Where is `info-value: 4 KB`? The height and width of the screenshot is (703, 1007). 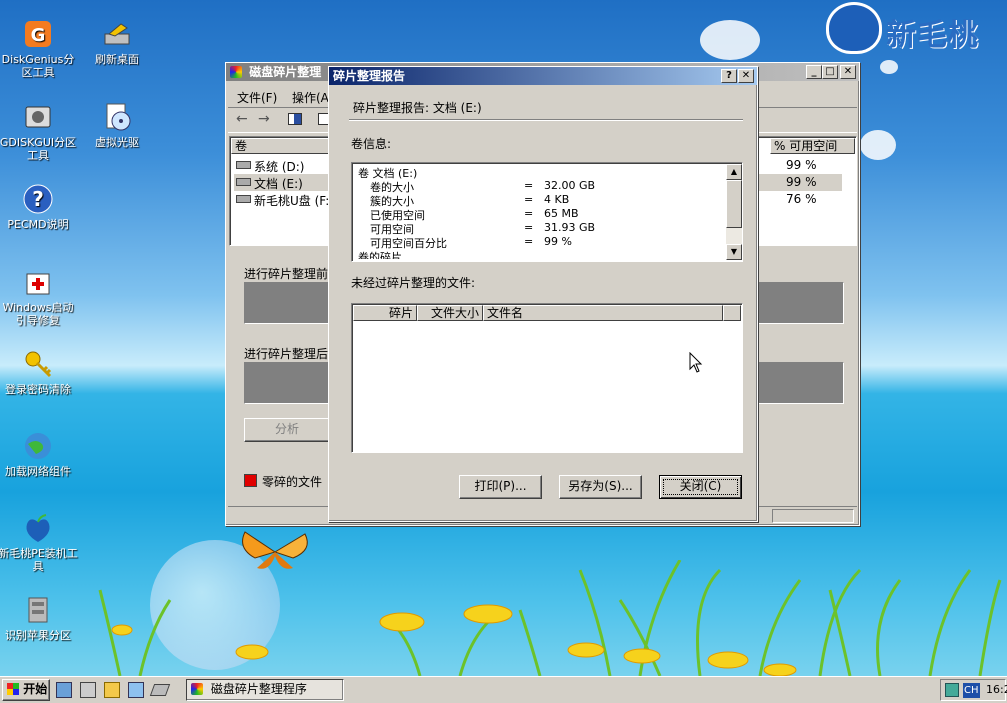 info-value: 4 KB is located at coordinates (557, 199).